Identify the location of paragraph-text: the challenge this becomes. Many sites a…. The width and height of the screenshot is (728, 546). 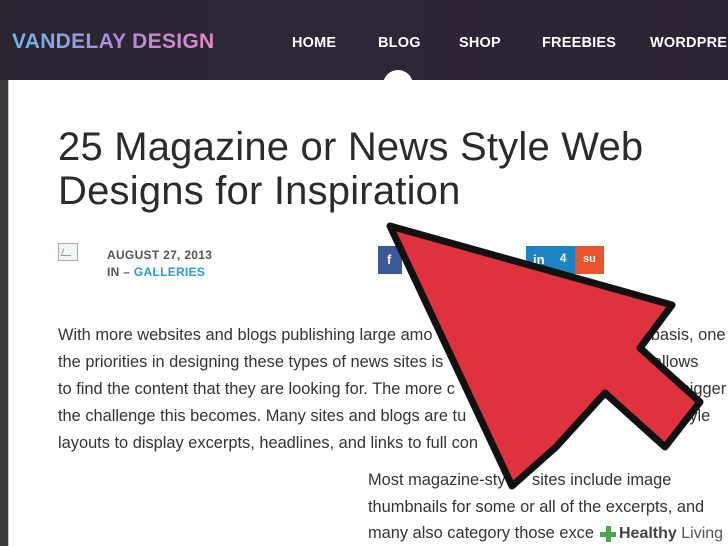
(262, 416).